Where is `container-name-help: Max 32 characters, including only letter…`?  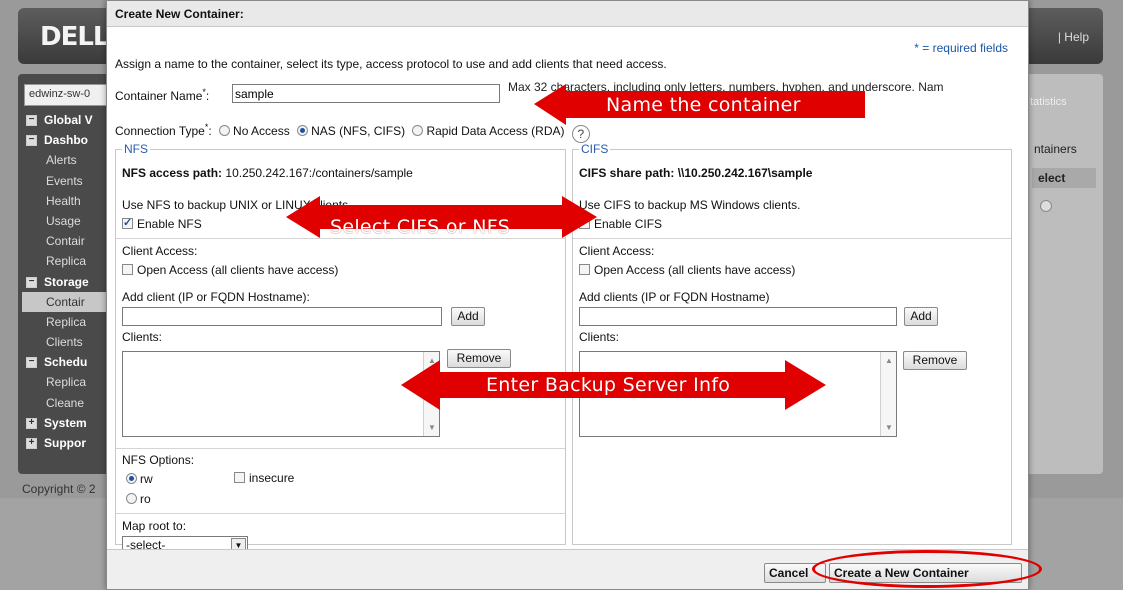
container-name-help: Max 32 characters, including only letter… is located at coordinates (726, 87).